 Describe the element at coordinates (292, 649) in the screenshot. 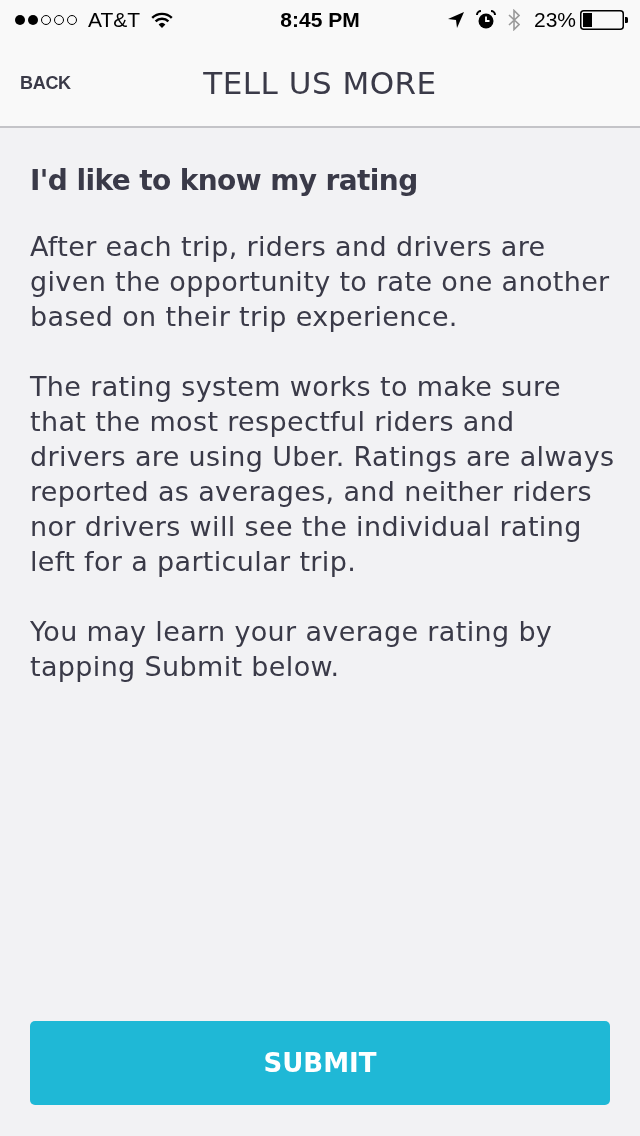

I see `body-paragraph: You may learn your average rating by tapping Submit below.` at that location.